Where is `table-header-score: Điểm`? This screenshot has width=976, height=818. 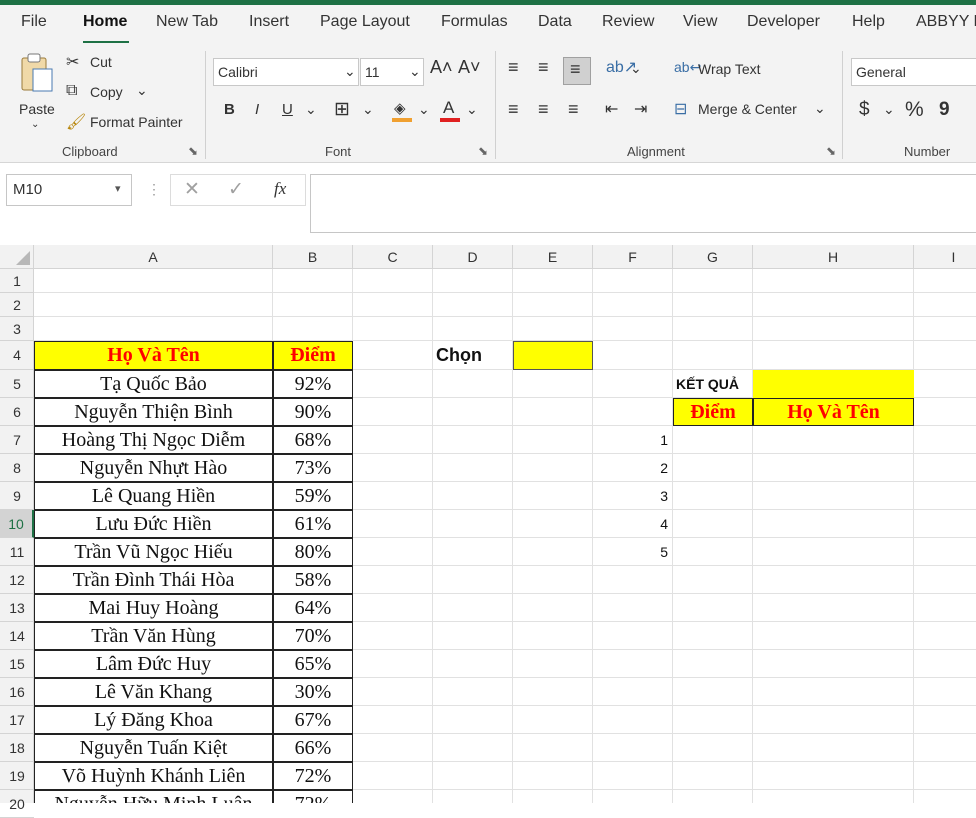
table-header-score: Điểm is located at coordinates (313, 355).